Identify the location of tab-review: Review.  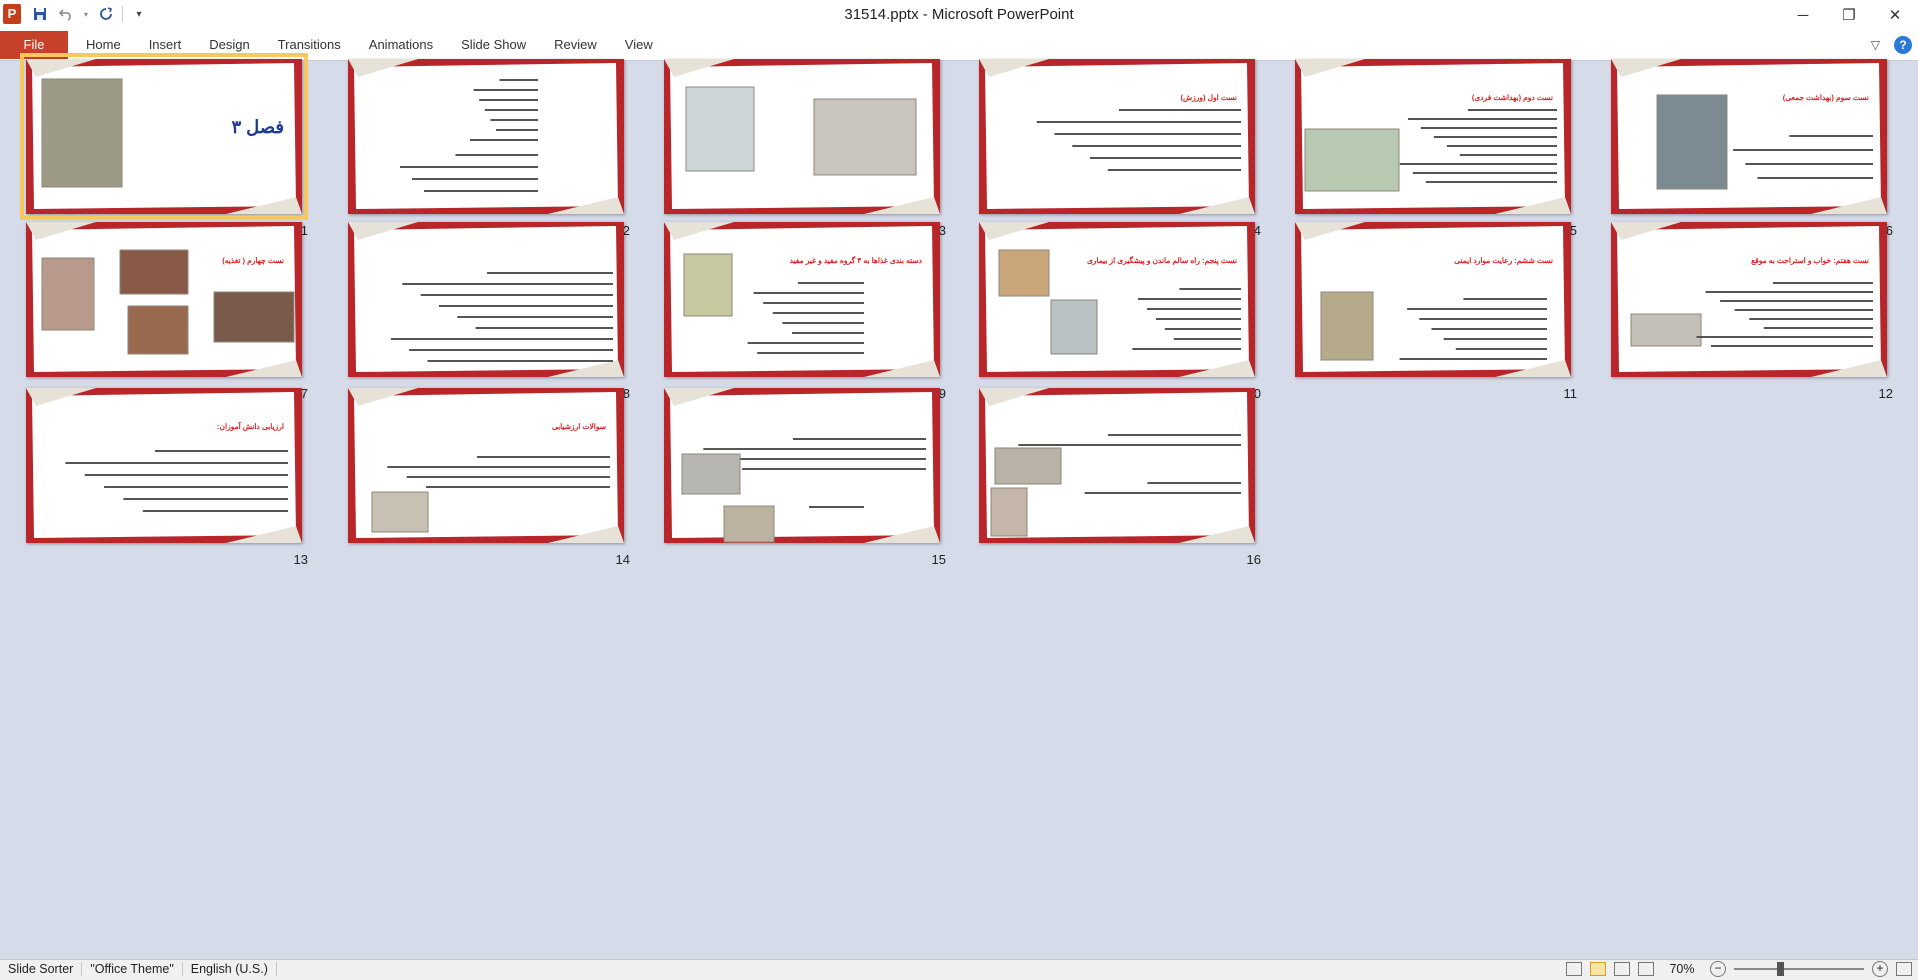
(575, 45).